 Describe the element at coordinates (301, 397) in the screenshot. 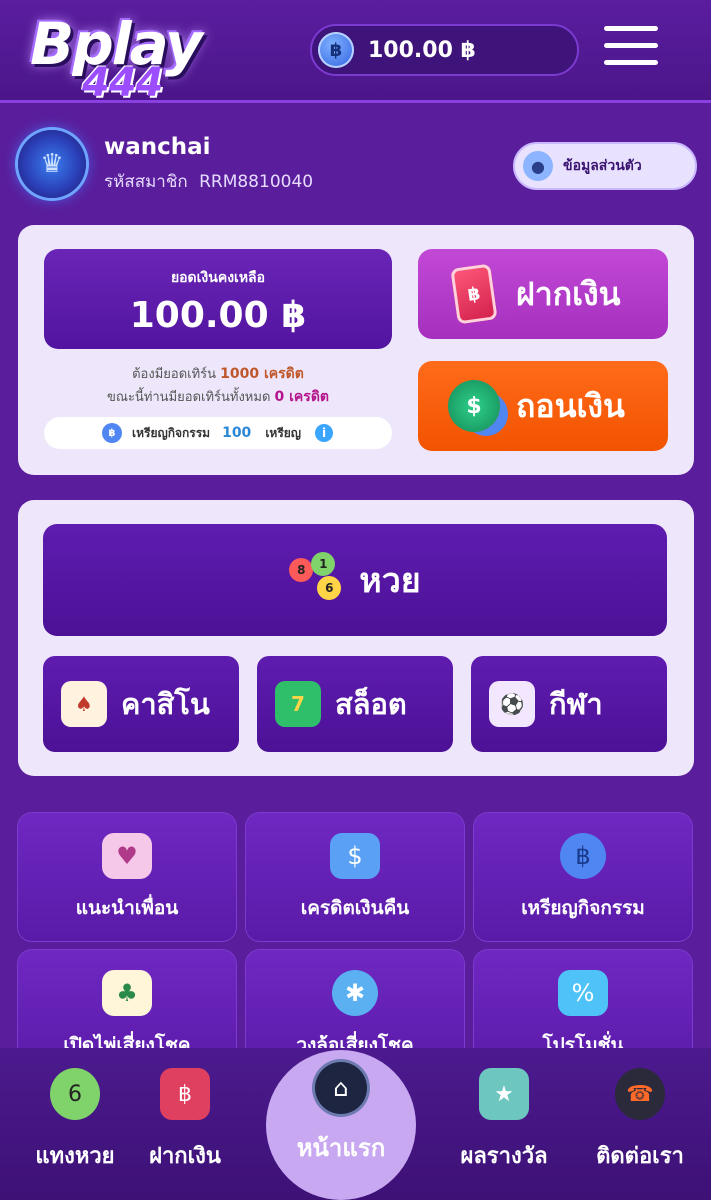

I see `turnover-current-value: 0 เครดิต` at that location.